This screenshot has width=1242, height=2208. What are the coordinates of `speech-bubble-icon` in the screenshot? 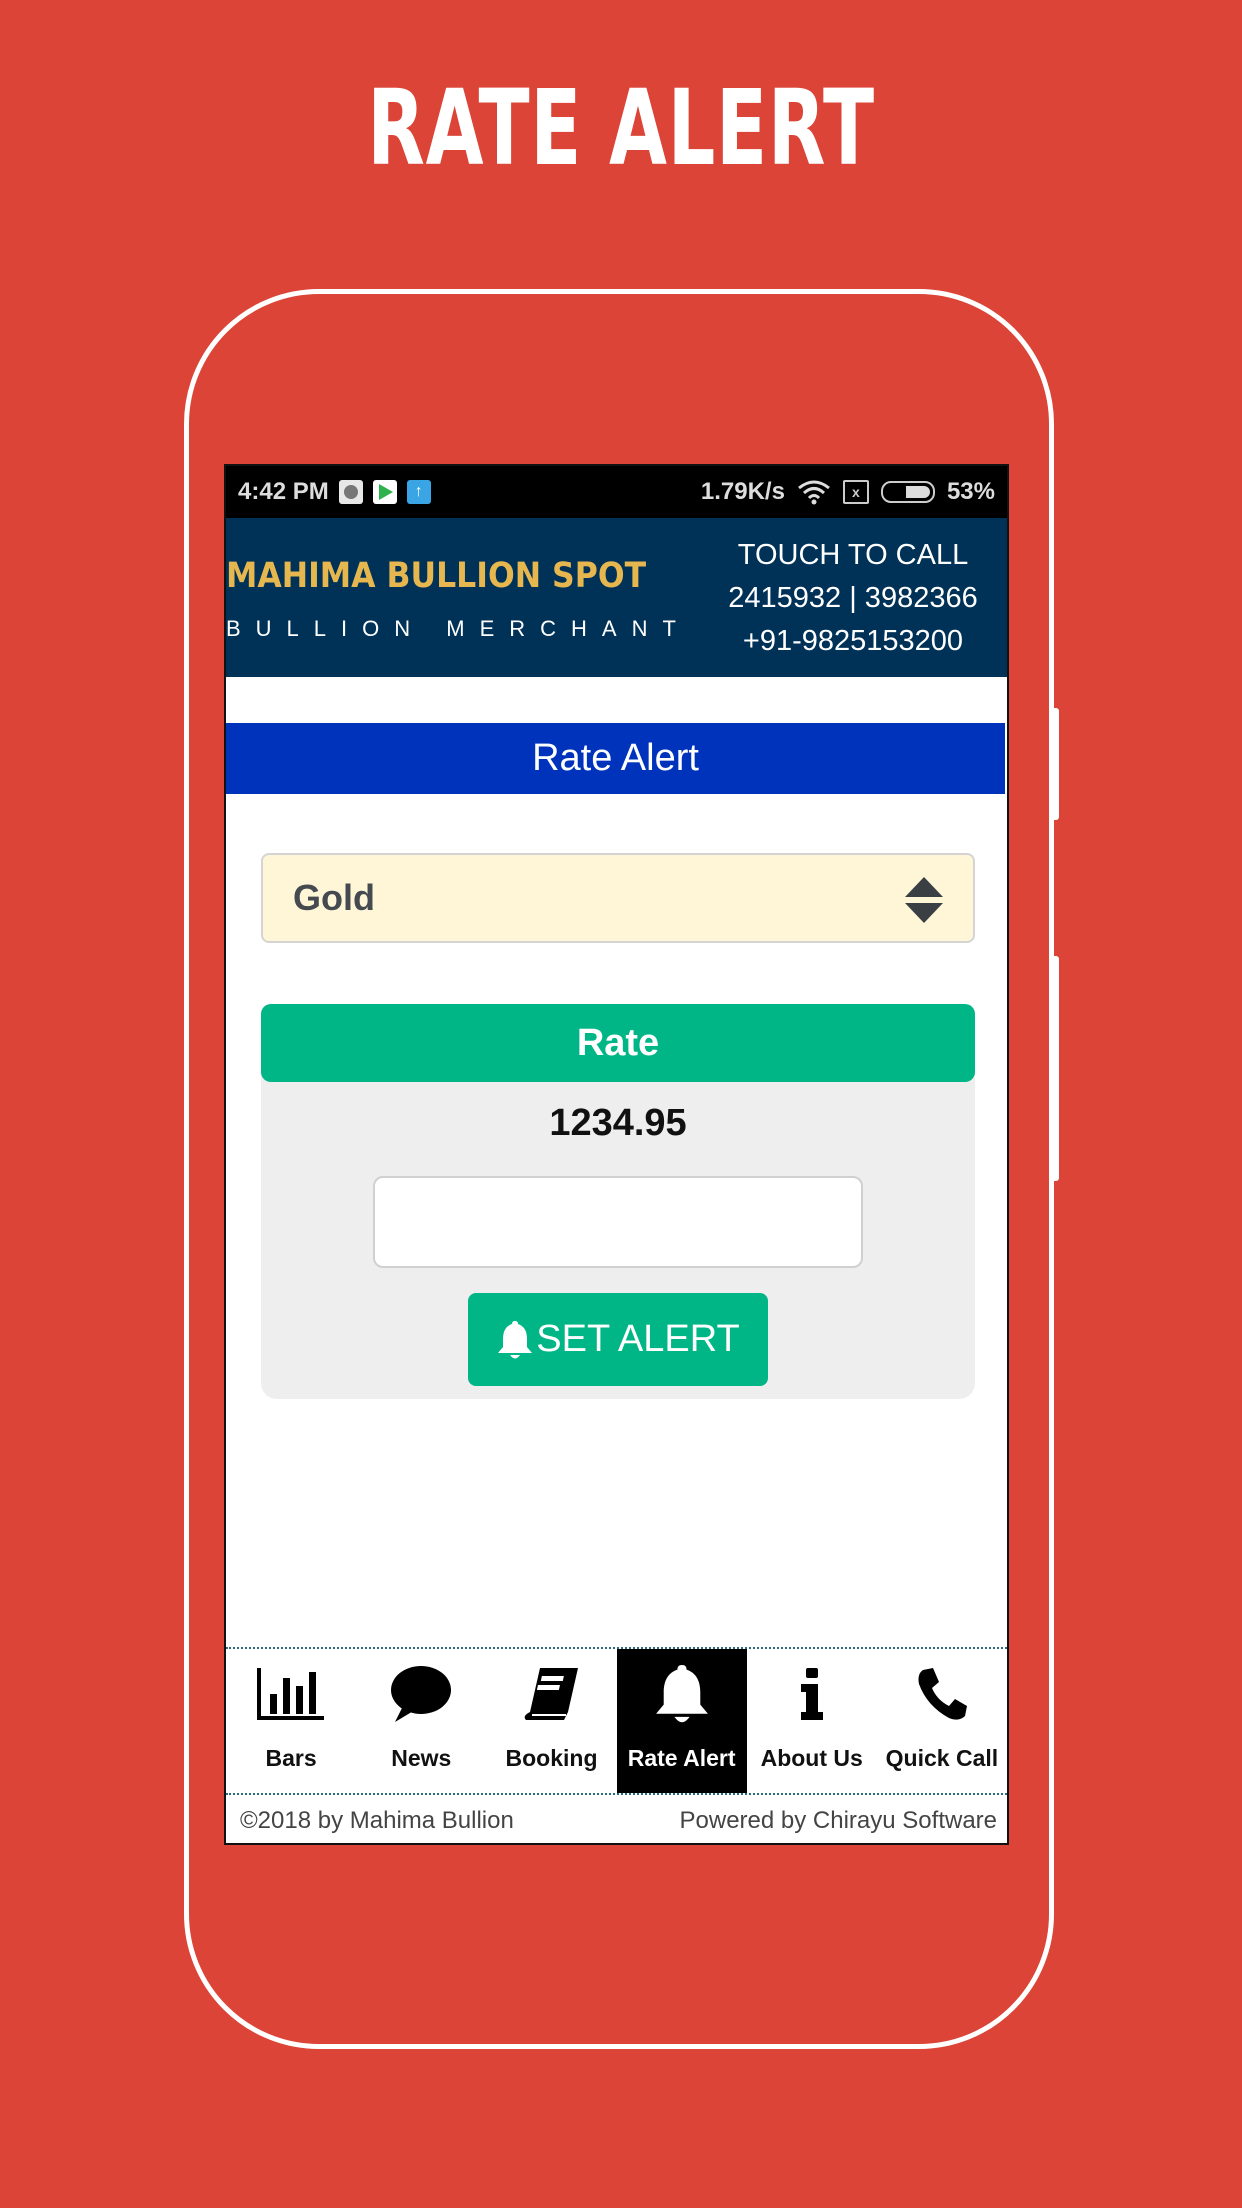 It's located at (421, 1694).